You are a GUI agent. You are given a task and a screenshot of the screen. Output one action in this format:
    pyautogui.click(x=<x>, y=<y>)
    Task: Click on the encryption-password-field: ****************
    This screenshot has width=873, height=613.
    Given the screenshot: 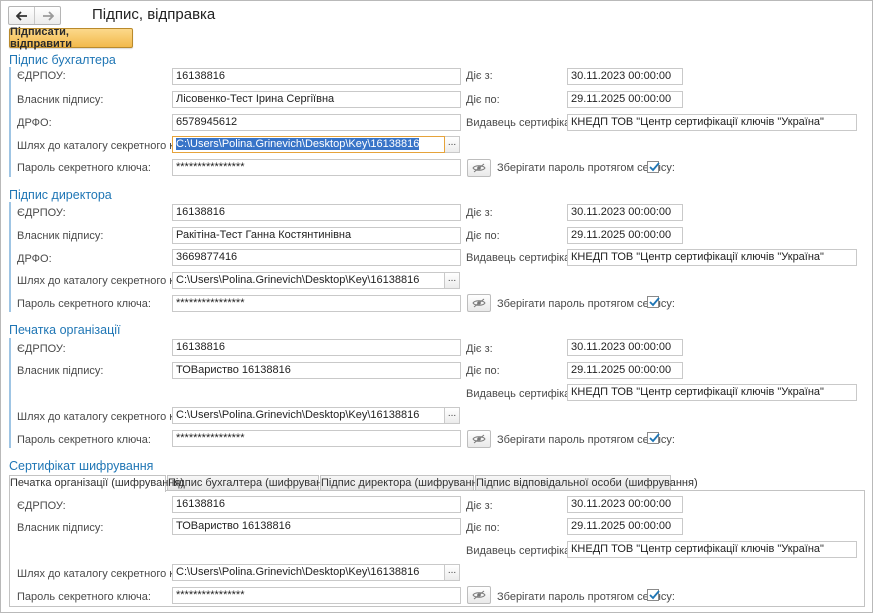 What is the action you would take?
    pyautogui.click(x=316, y=595)
    